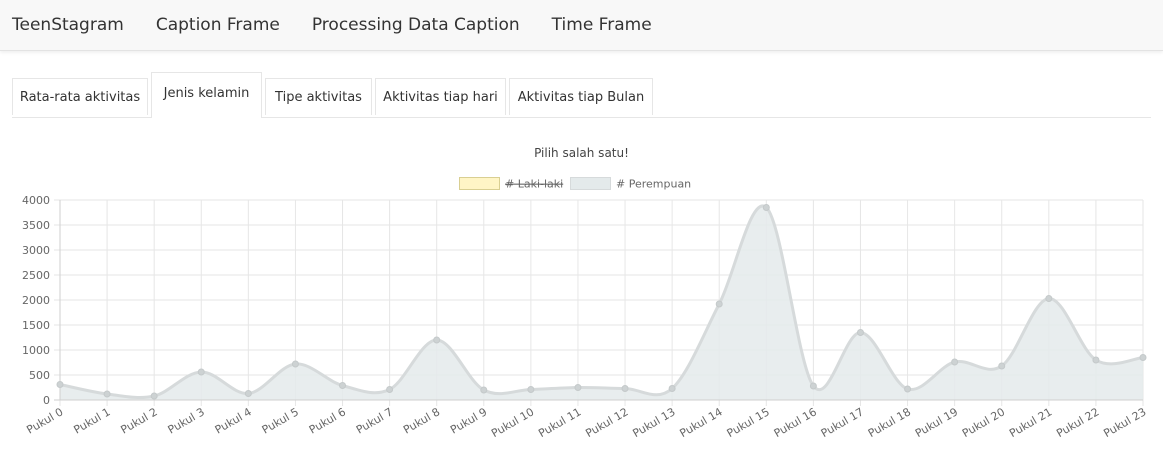 This screenshot has height=457, width=1163. Describe the element at coordinates (186, 420) in the screenshot. I see `x-tick-label: Pukul 3` at that location.